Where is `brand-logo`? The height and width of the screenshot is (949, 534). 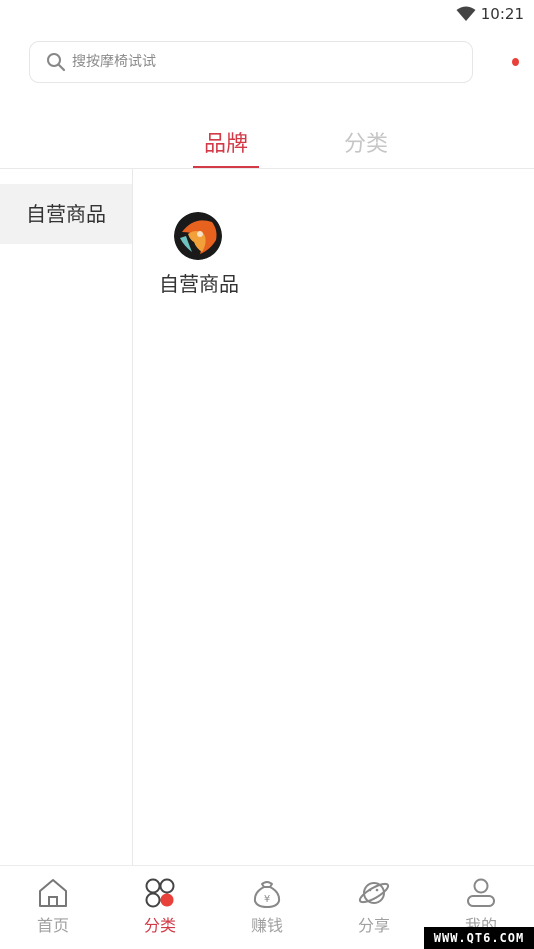
brand-logo is located at coordinates (198, 236).